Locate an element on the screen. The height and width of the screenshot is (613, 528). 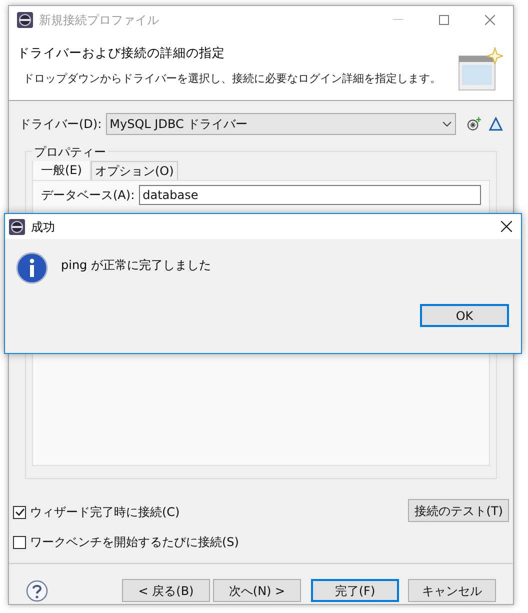
driver-label: ドライバー(D): is located at coordinates (60, 124).